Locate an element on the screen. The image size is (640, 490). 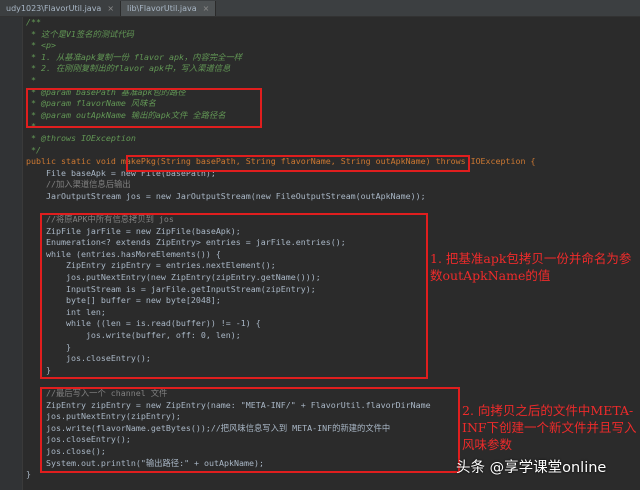
tab-flavorutil-study: udy1023\FlavorUtil.java × is located at coordinates (61, 8).